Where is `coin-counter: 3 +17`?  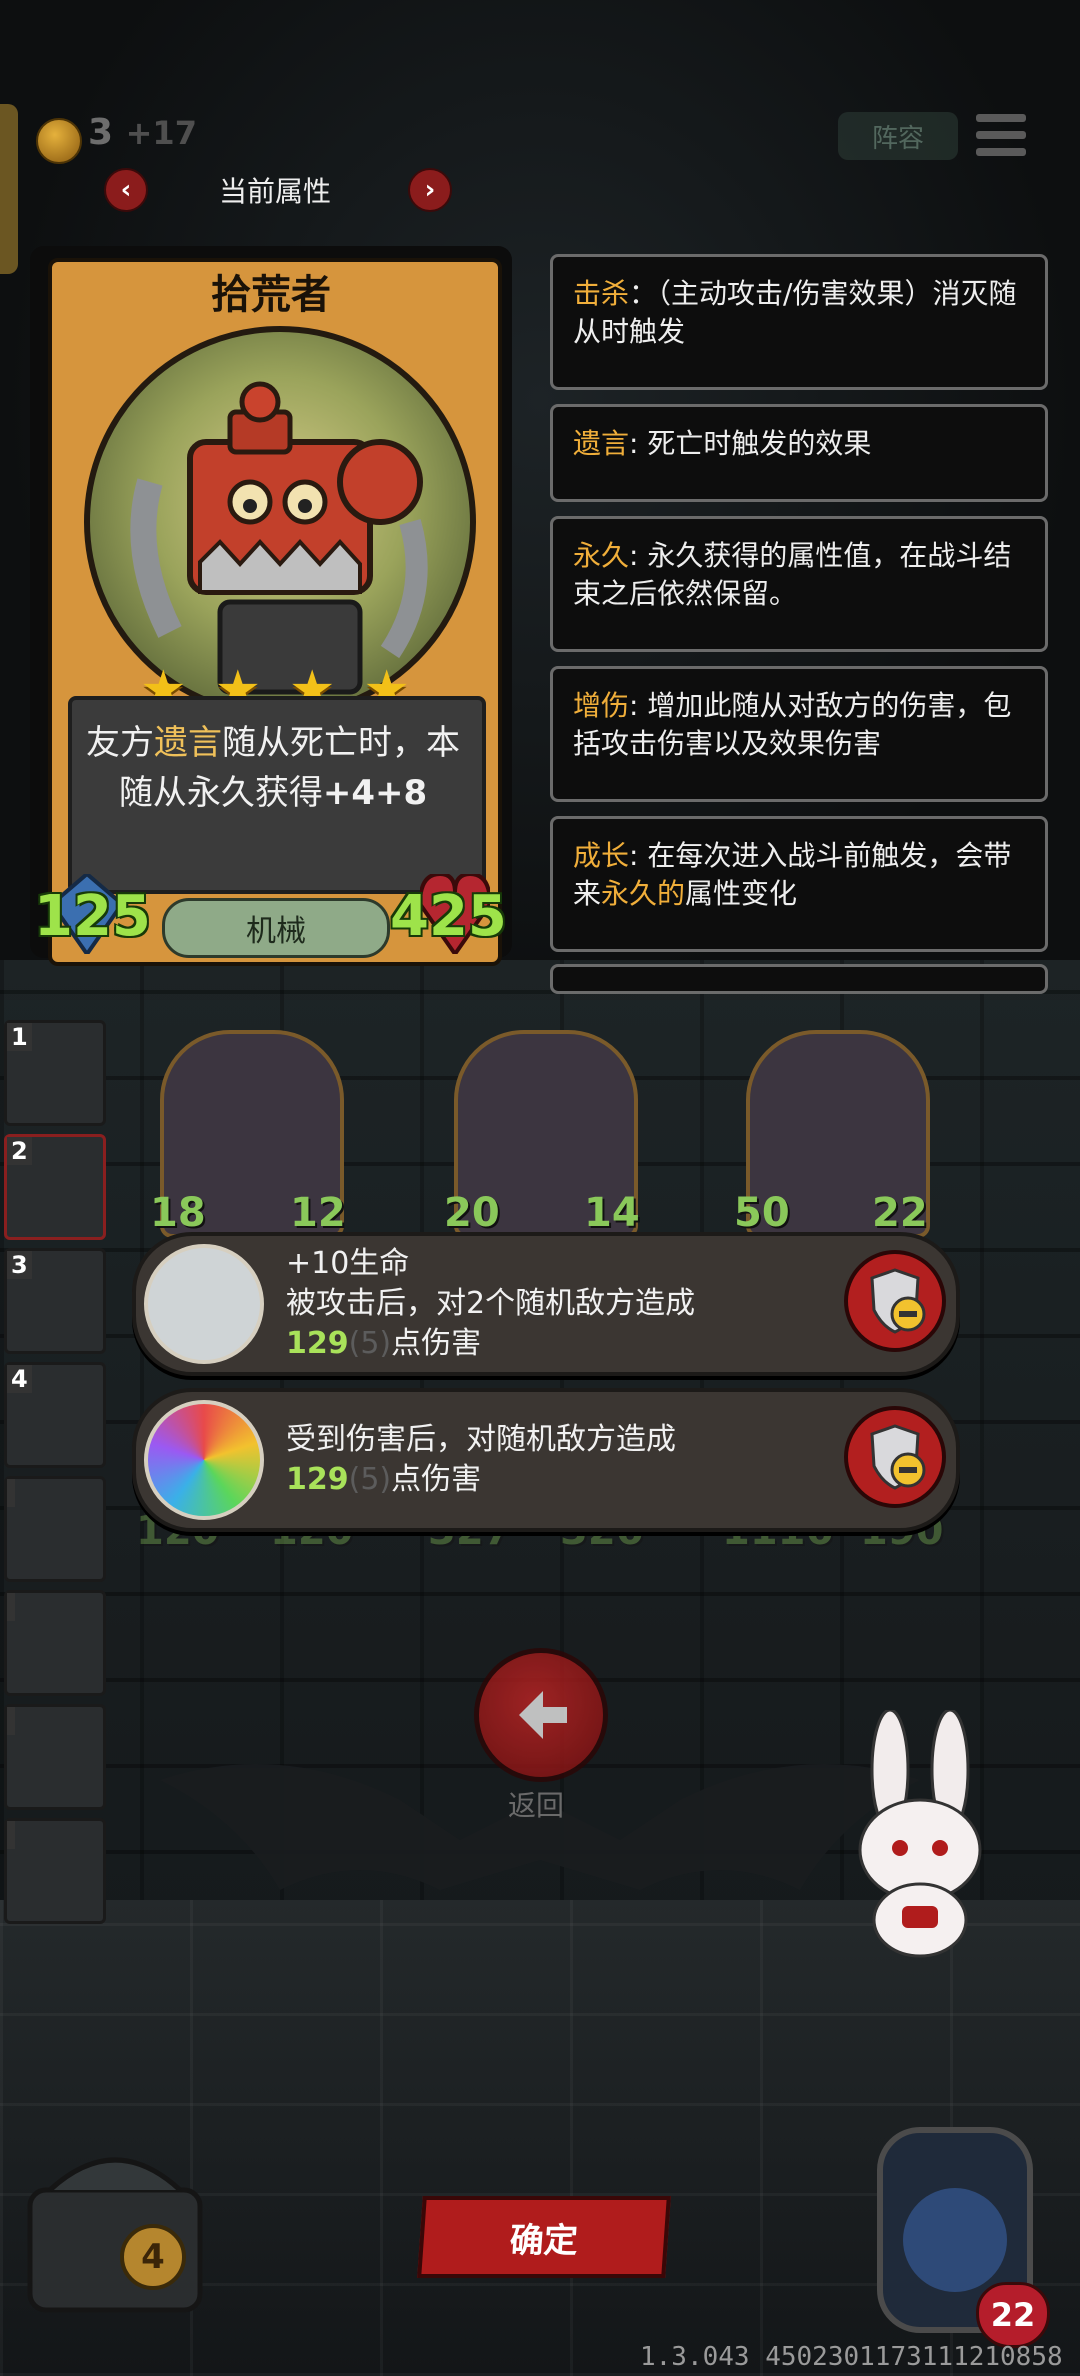 coin-counter: 3 +17 is located at coordinates (142, 132).